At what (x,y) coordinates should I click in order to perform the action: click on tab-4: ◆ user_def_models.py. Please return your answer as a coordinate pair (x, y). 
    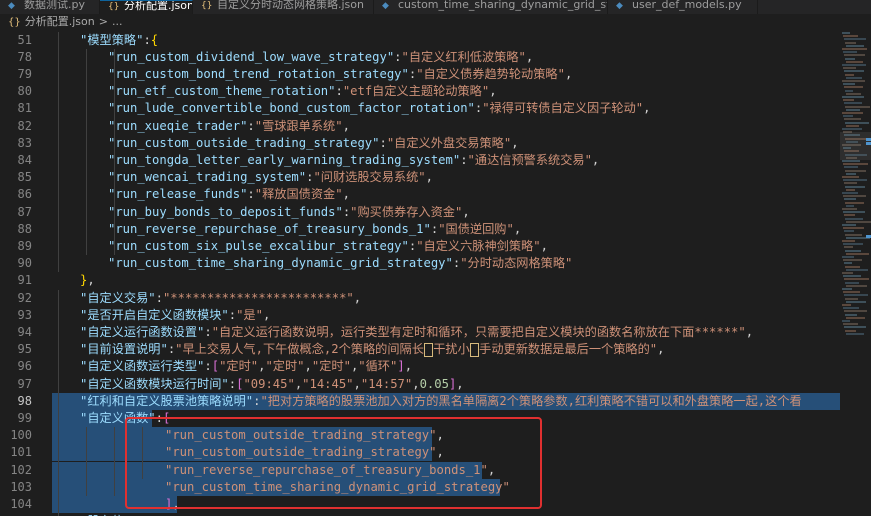
    Looking at the image, I should click on (683, 7).